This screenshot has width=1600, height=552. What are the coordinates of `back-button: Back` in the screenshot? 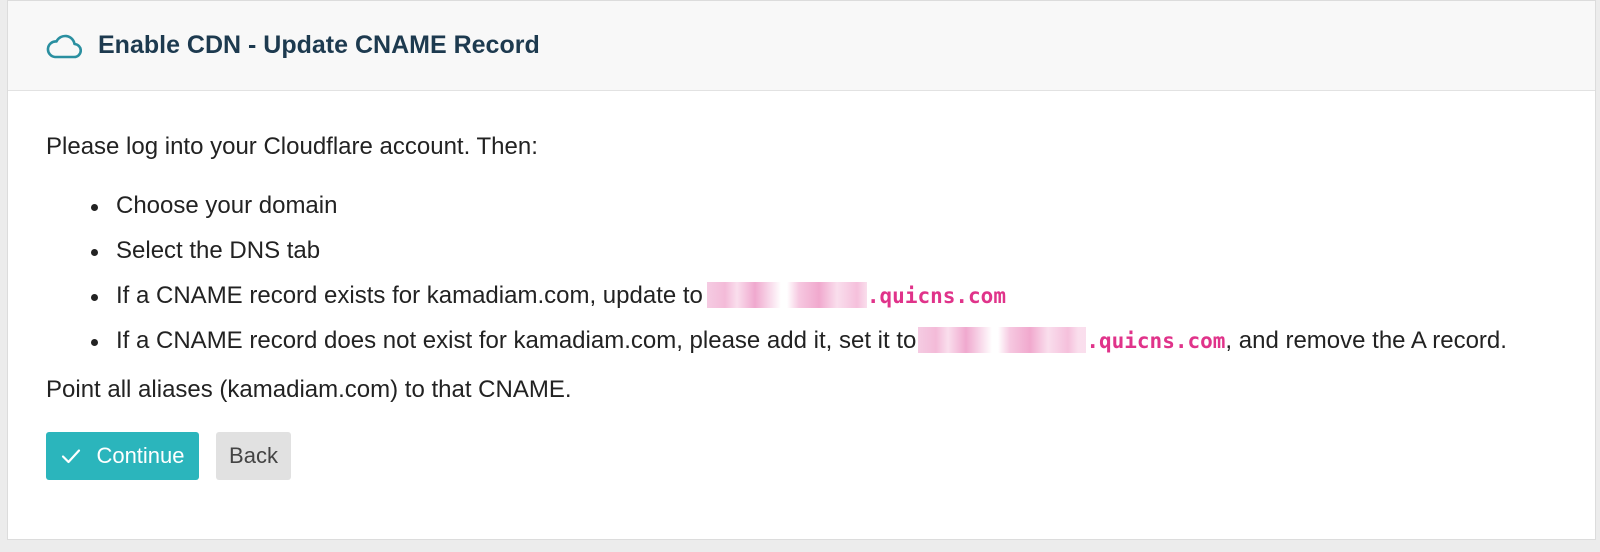 It's located at (253, 456).